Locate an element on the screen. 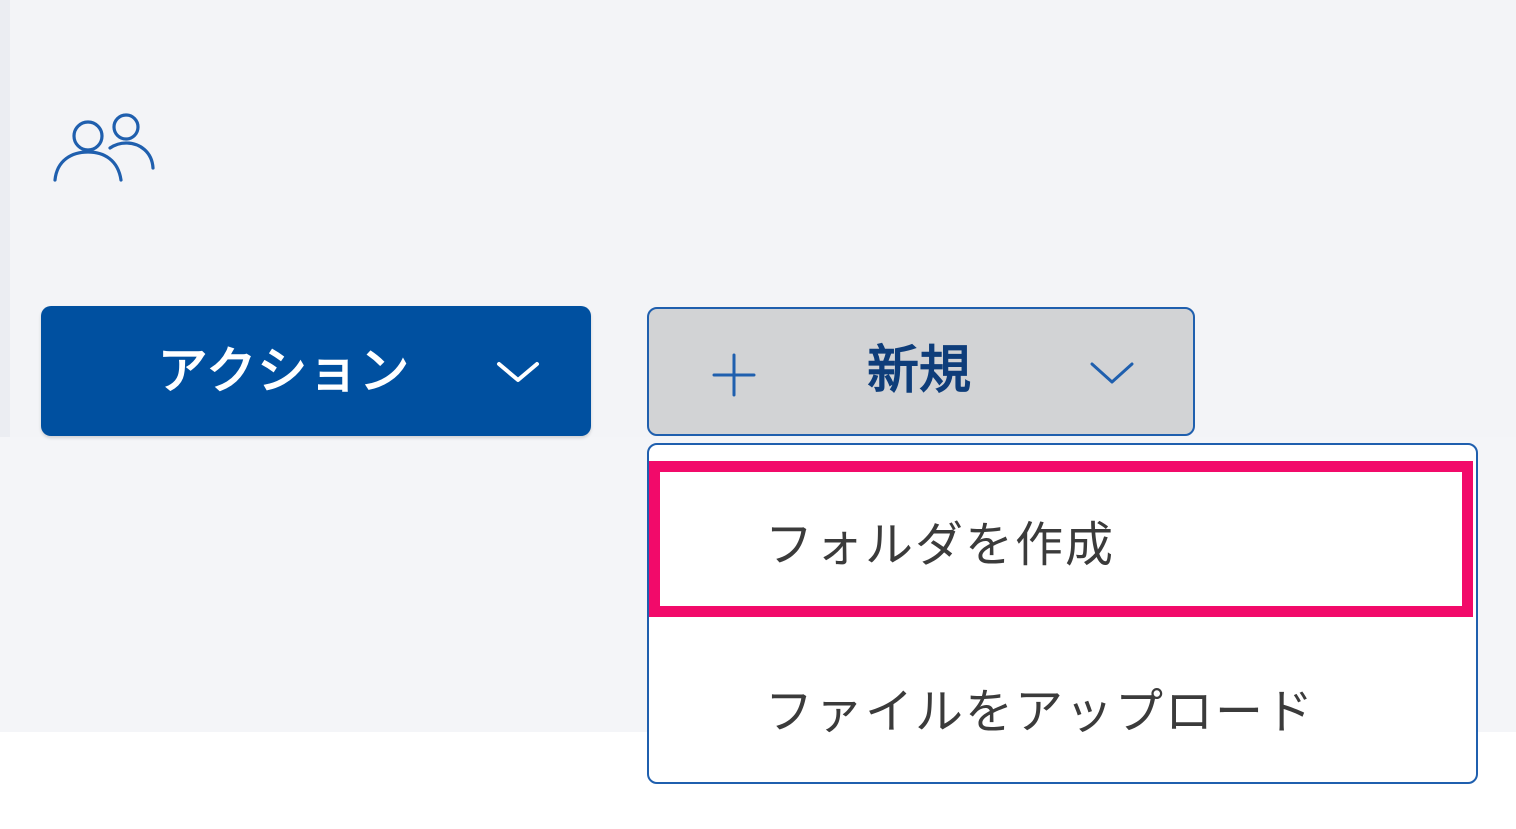 The height and width of the screenshot is (829, 1516). new-button: 新規 is located at coordinates (921, 371).